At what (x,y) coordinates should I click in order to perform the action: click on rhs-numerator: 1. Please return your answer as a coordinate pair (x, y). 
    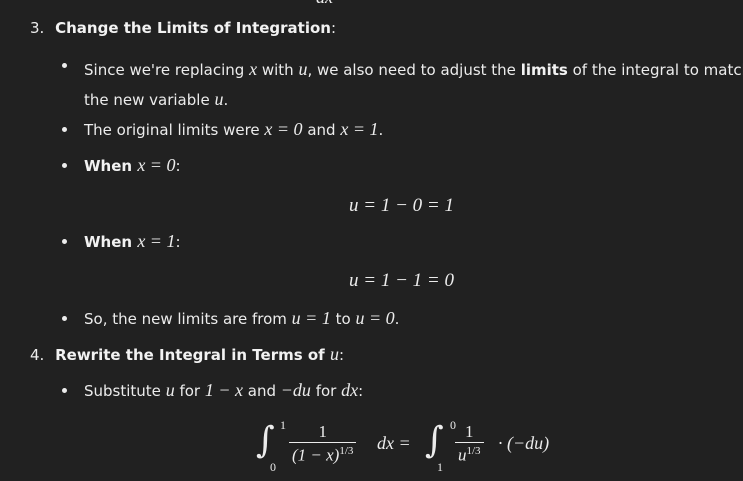
    Looking at the image, I should click on (469, 431).